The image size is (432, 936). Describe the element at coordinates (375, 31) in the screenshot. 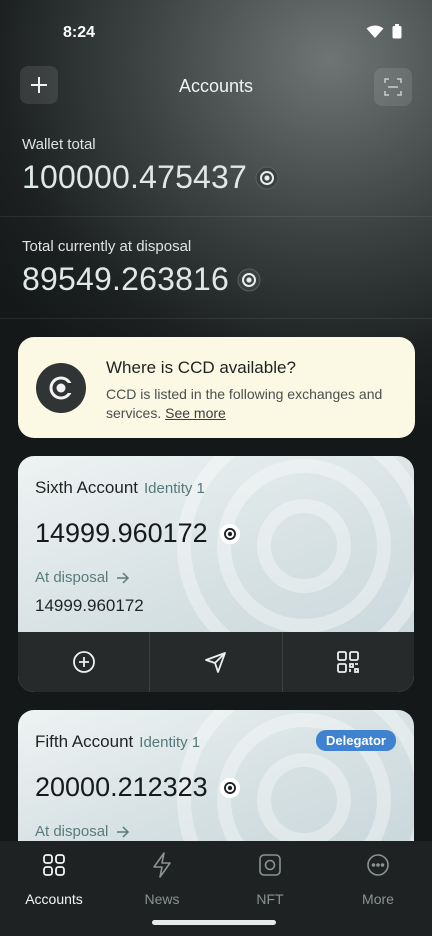

I see `wifi-icon` at that location.